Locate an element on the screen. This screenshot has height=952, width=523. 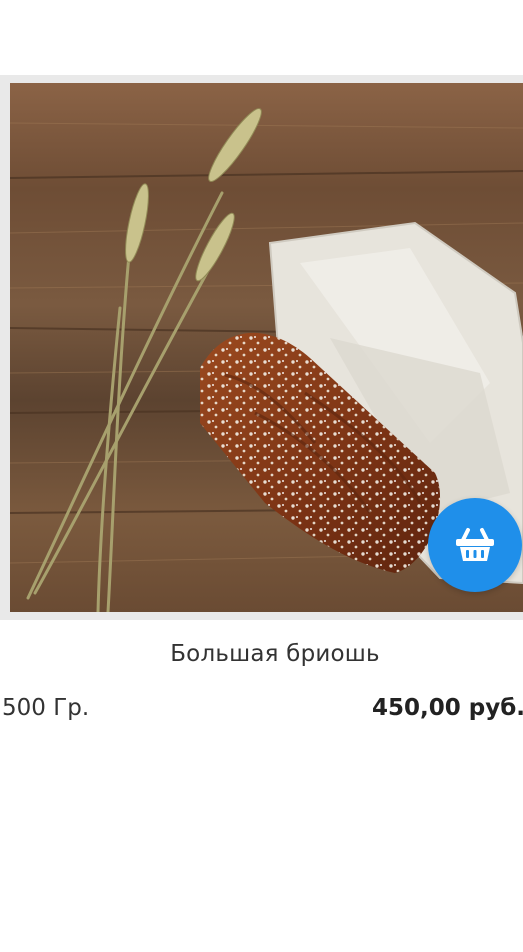
product-price: 450,00 руб. is located at coordinates (447, 708).